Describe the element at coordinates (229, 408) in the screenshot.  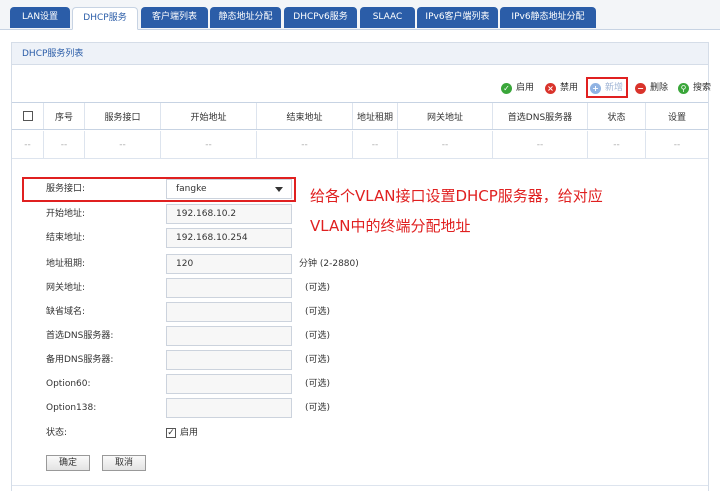
I see `option138-input` at that location.